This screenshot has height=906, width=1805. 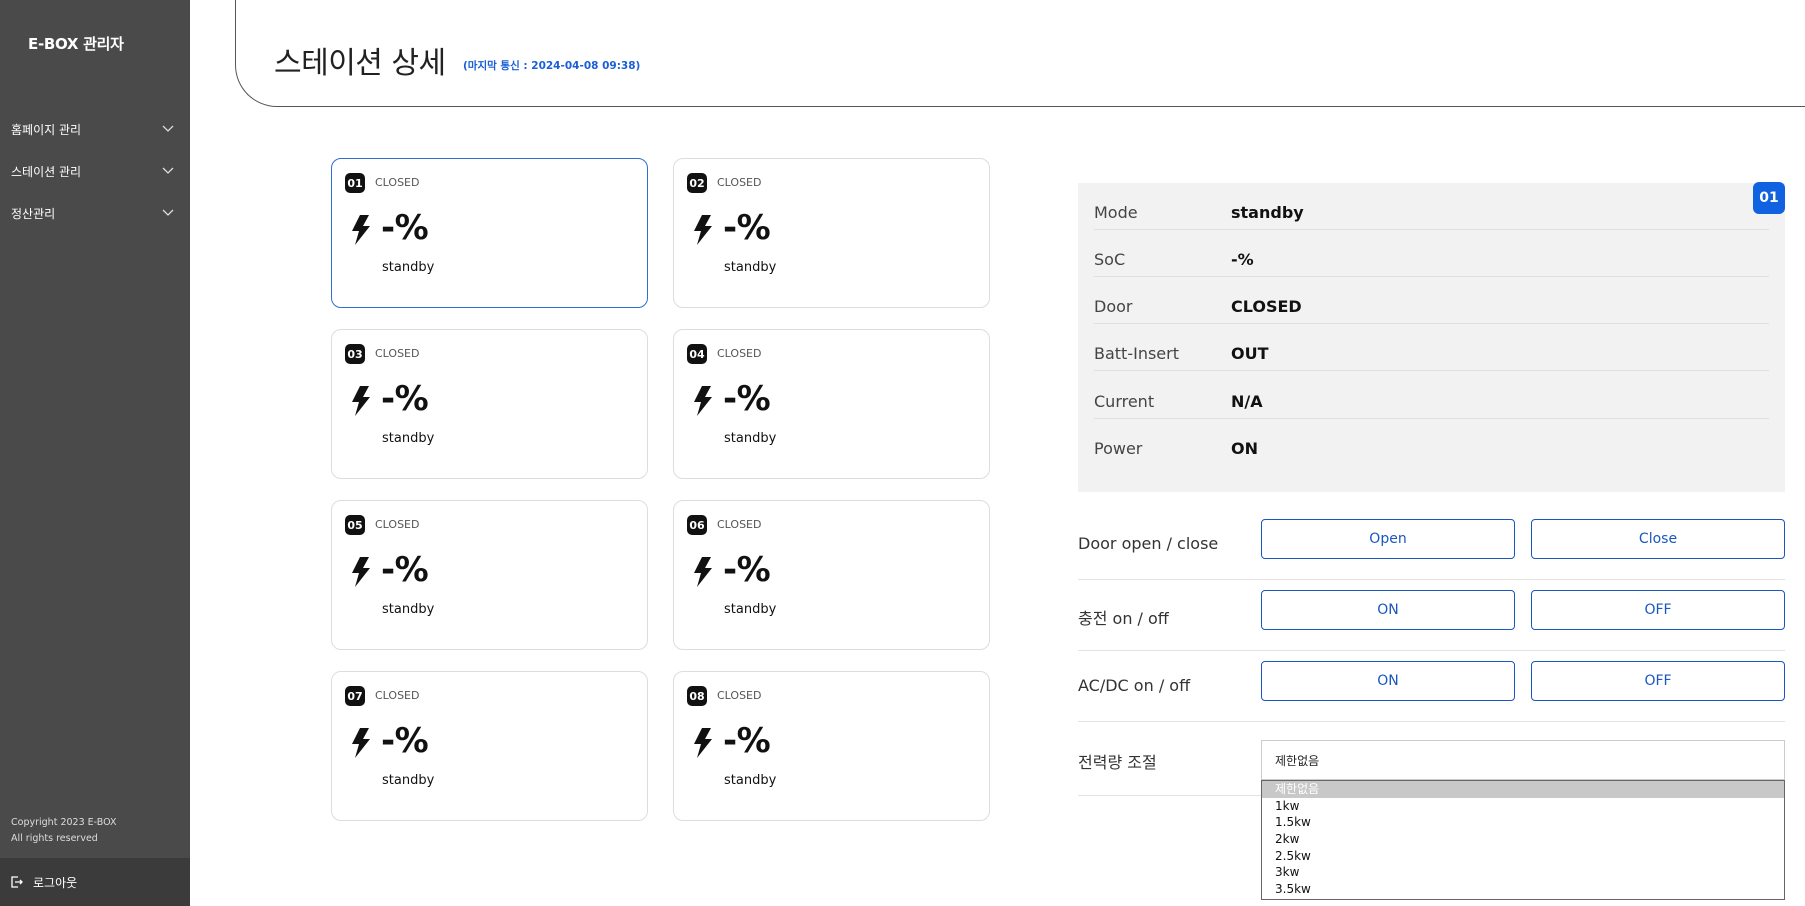 What do you see at coordinates (355, 183) in the screenshot?
I see `slot-number: 01` at bounding box center [355, 183].